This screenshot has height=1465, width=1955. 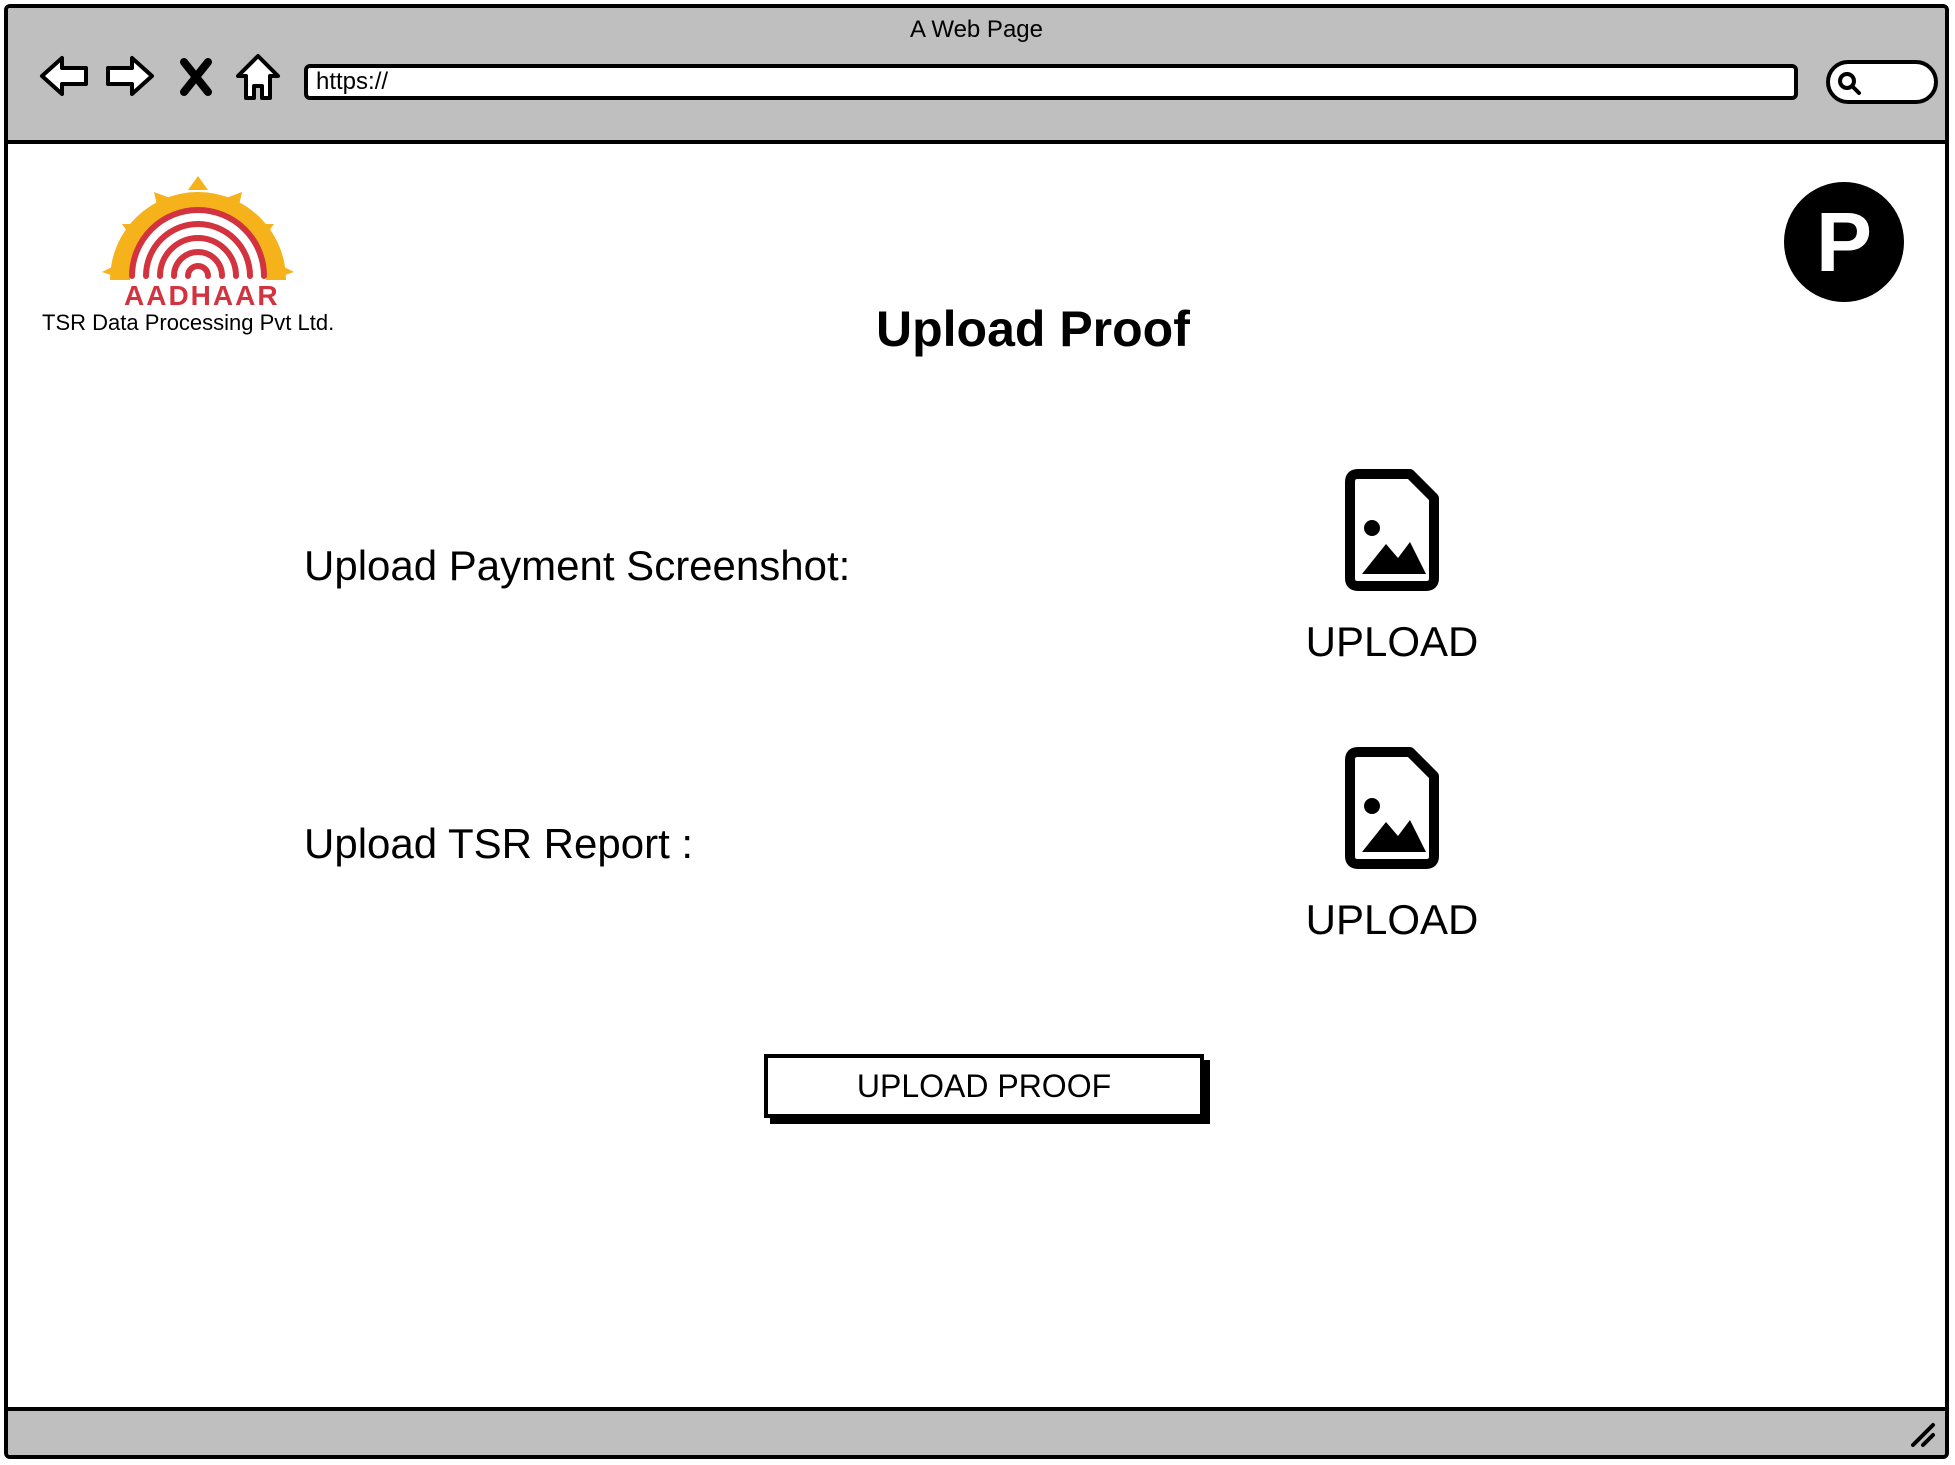 What do you see at coordinates (188, 322) in the screenshot?
I see `company-name: TSR Data Processing Pvt Ltd.` at bounding box center [188, 322].